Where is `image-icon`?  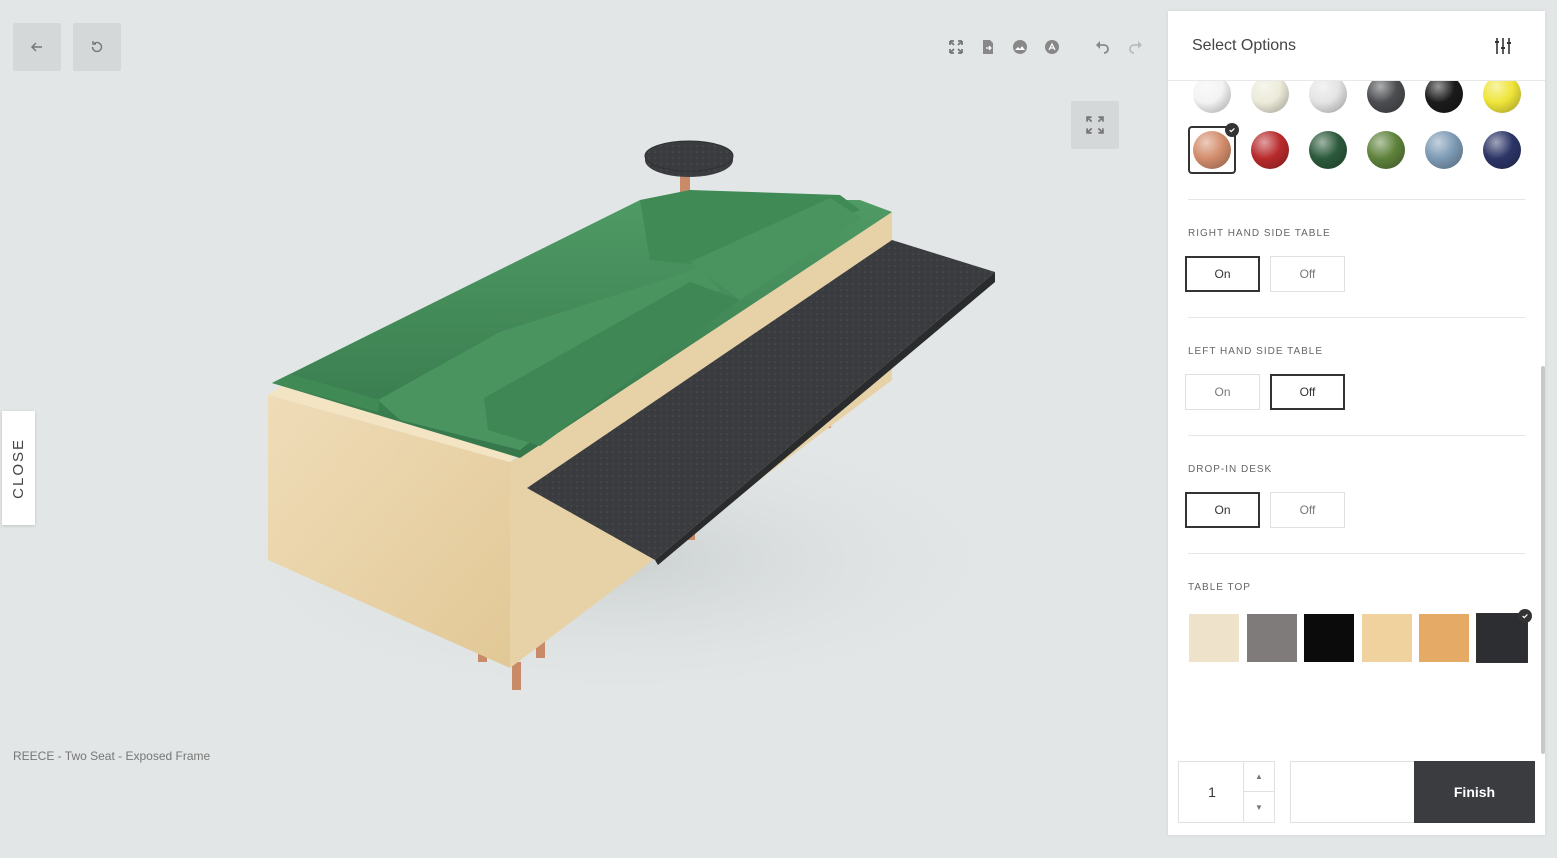 image-icon is located at coordinates (1019, 46).